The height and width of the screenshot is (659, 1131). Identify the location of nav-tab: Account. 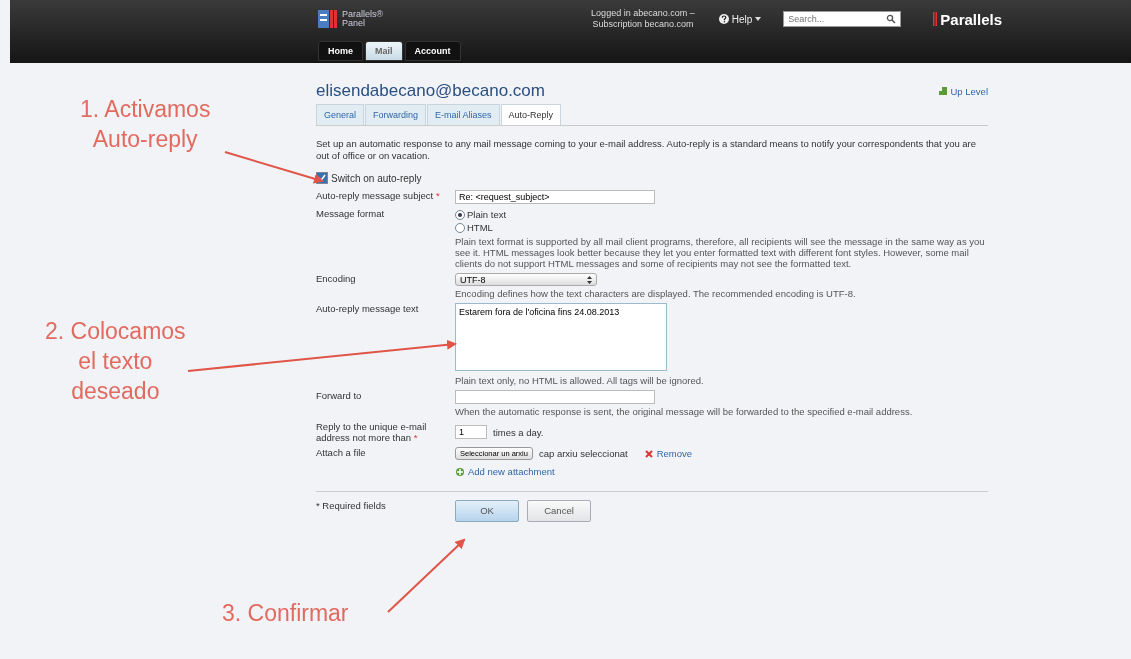
(432, 51).